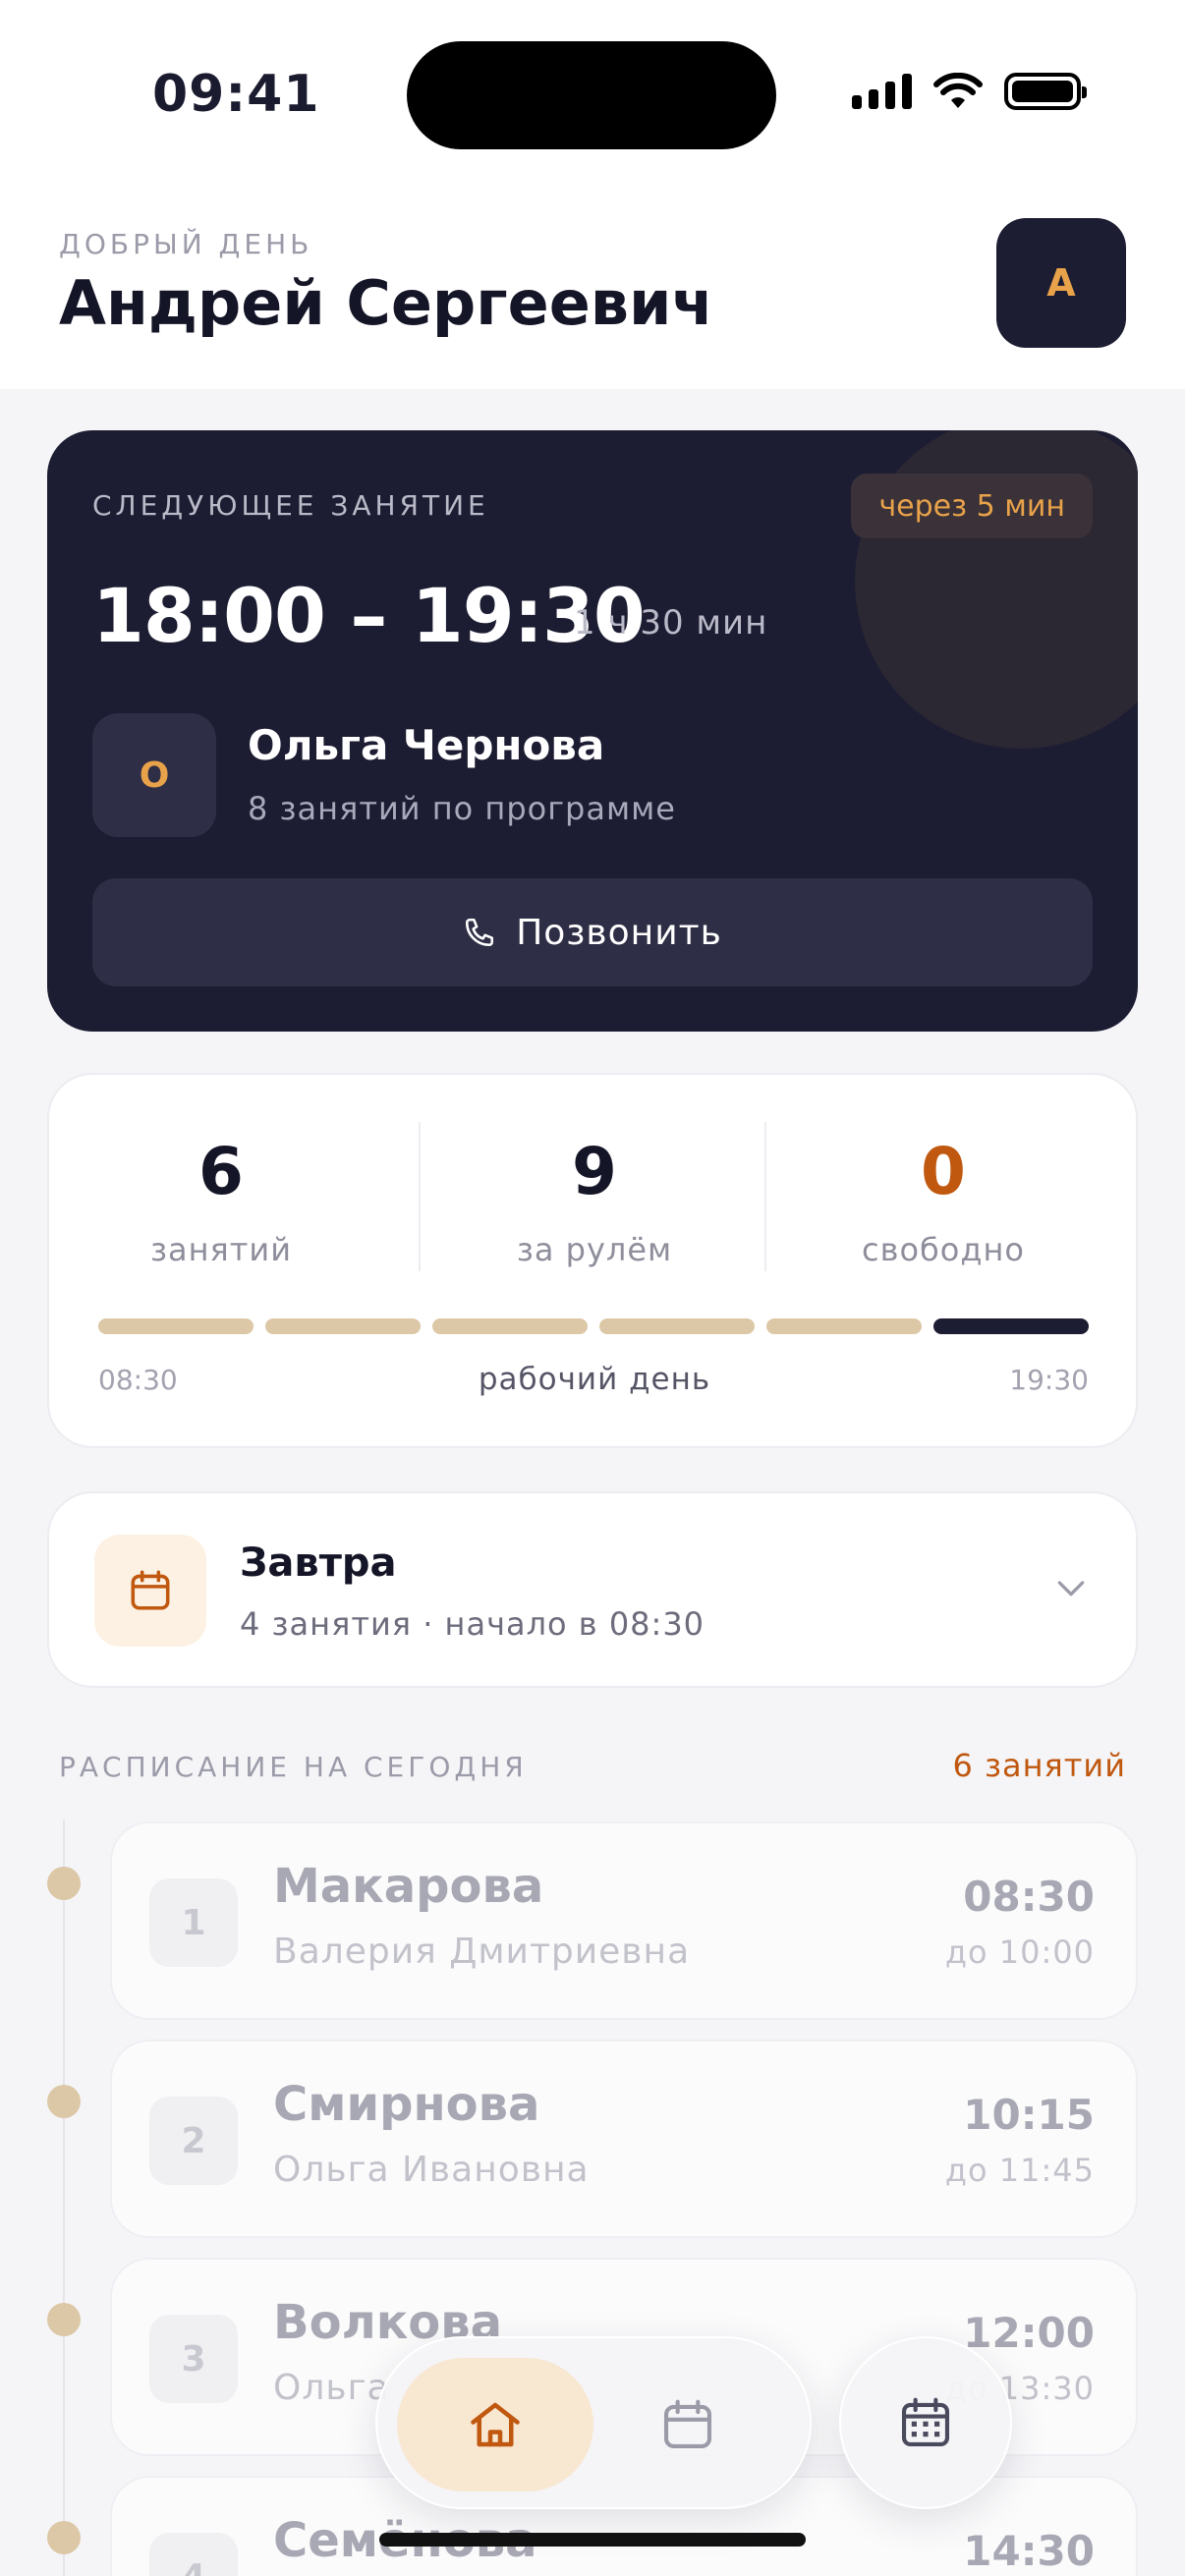  I want to click on lesson-end: до 10:00, so click(1020, 1952).